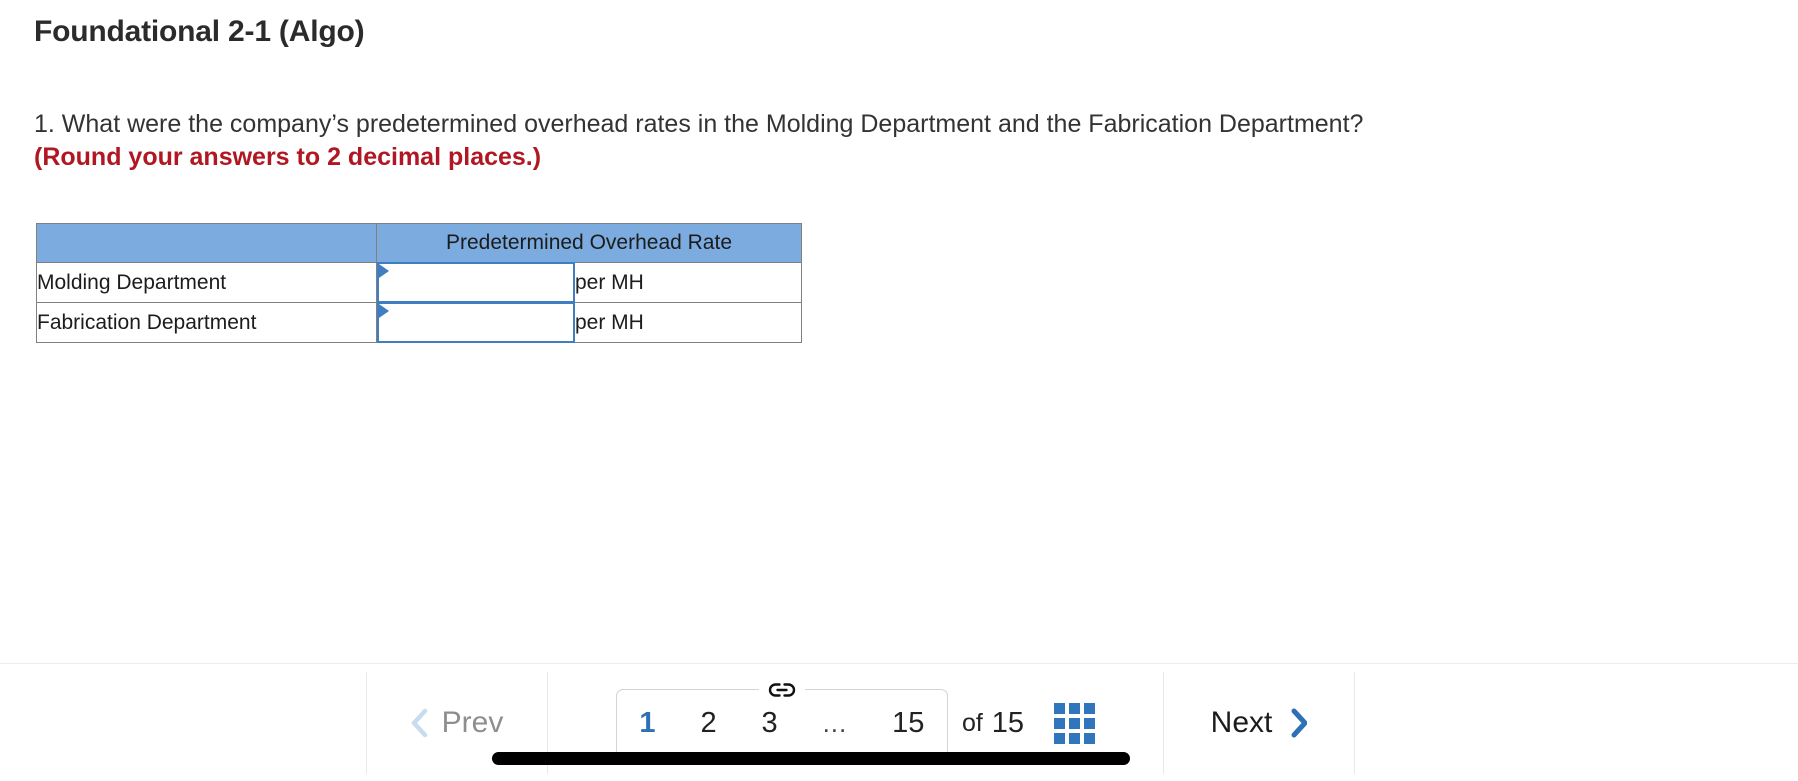  Describe the element at coordinates (206, 322) in the screenshot. I see `row-label-fabrication: Fabrication Department` at that location.